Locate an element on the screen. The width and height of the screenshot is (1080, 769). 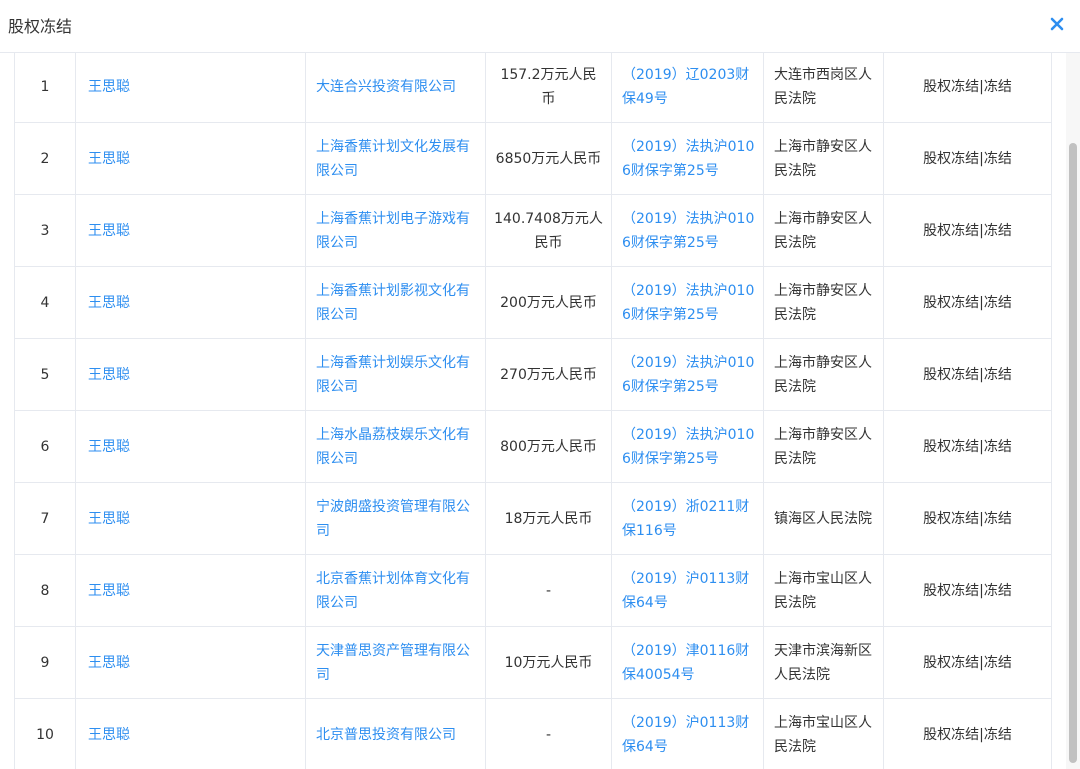
court-name: 天津市滨海新区人民法院 is located at coordinates (823, 662).